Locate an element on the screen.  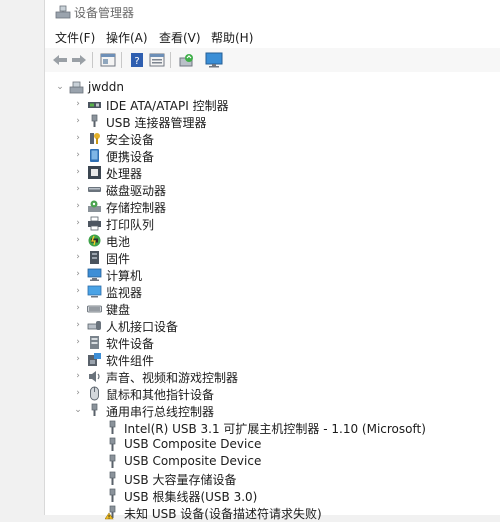
usb-controller-icon is located at coordinates (94, 410).